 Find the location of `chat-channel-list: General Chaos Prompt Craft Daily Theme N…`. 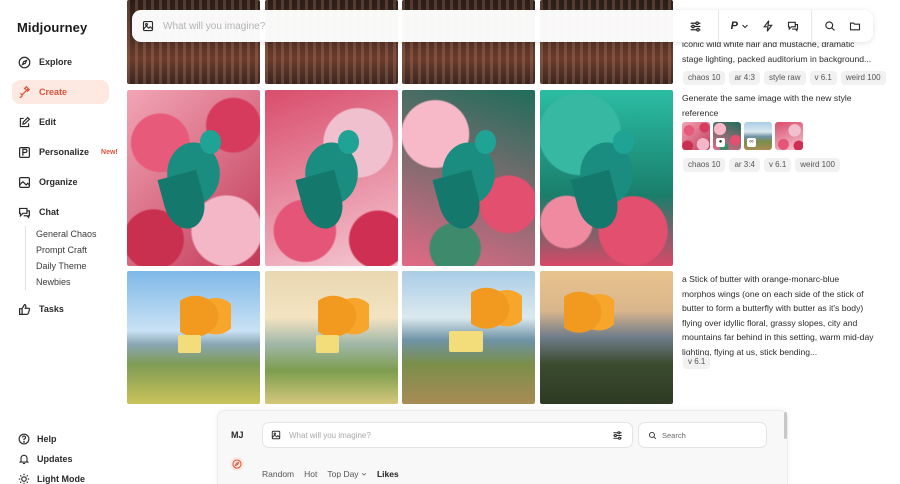

chat-channel-list: General Chaos Prompt Craft Daily Theme N… is located at coordinates (61, 258).